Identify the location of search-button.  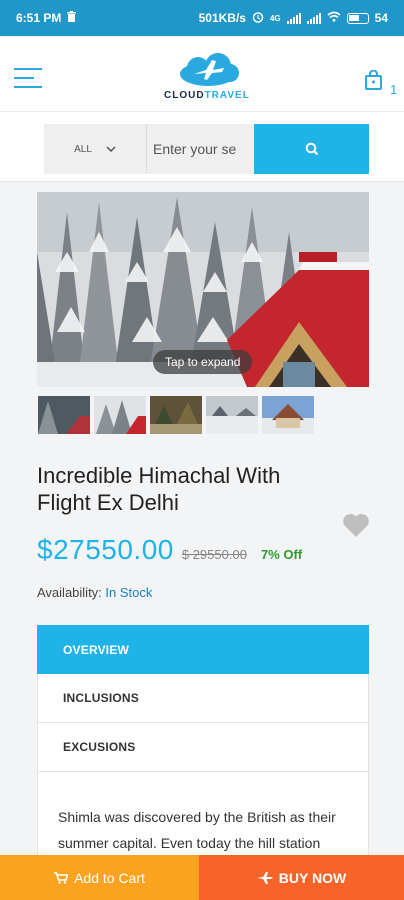
(311, 149).